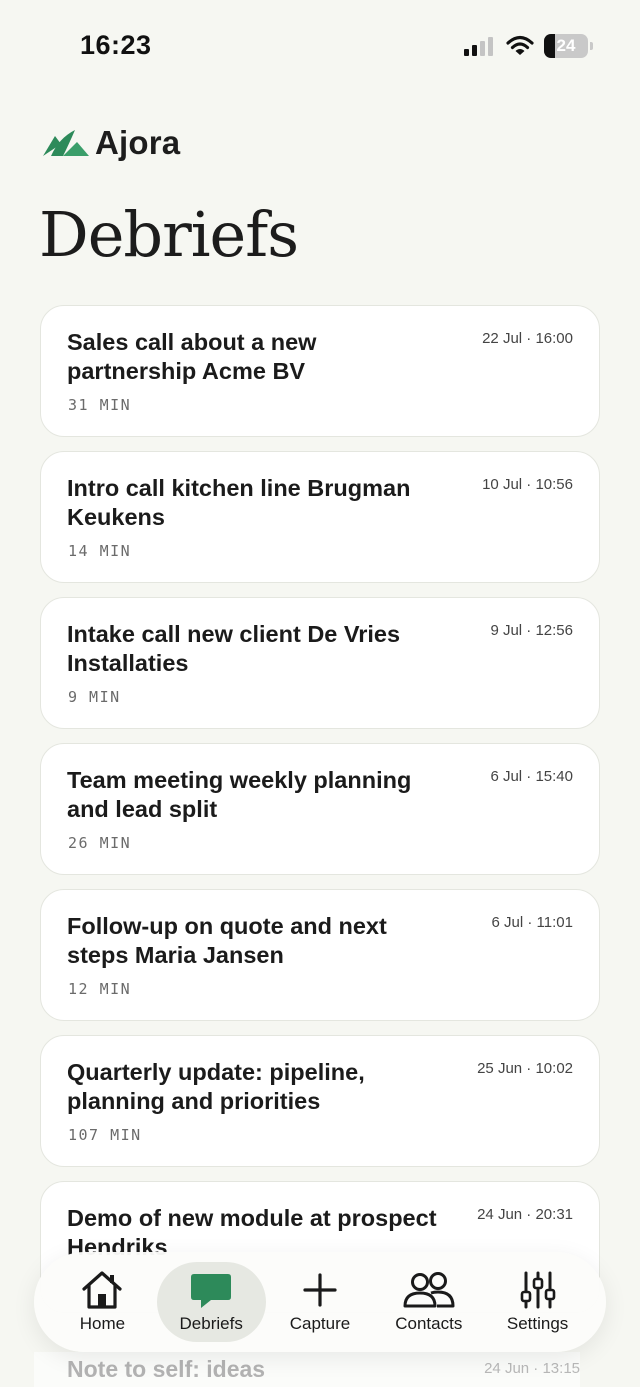  I want to click on brand-name: Ajora, so click(138, 142).